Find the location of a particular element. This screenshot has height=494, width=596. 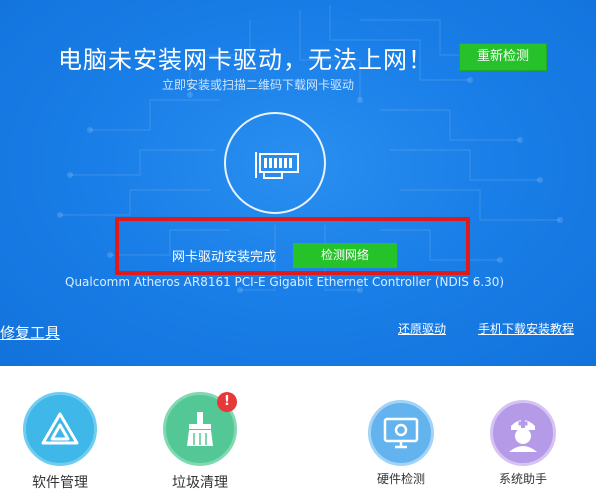

tool-software-manager: 软件管理 is located at coordinates (60, 442).